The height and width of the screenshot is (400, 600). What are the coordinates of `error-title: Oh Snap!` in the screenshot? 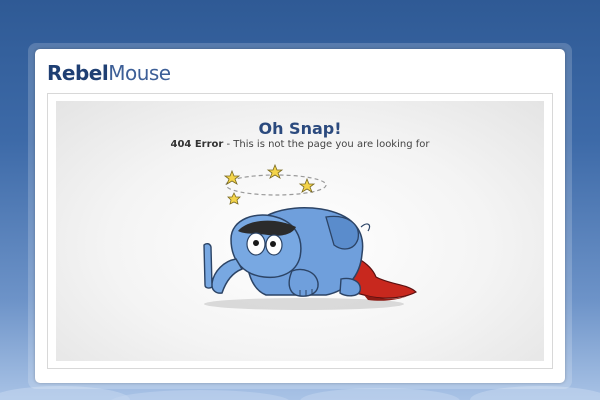 It's located at (300, 128).